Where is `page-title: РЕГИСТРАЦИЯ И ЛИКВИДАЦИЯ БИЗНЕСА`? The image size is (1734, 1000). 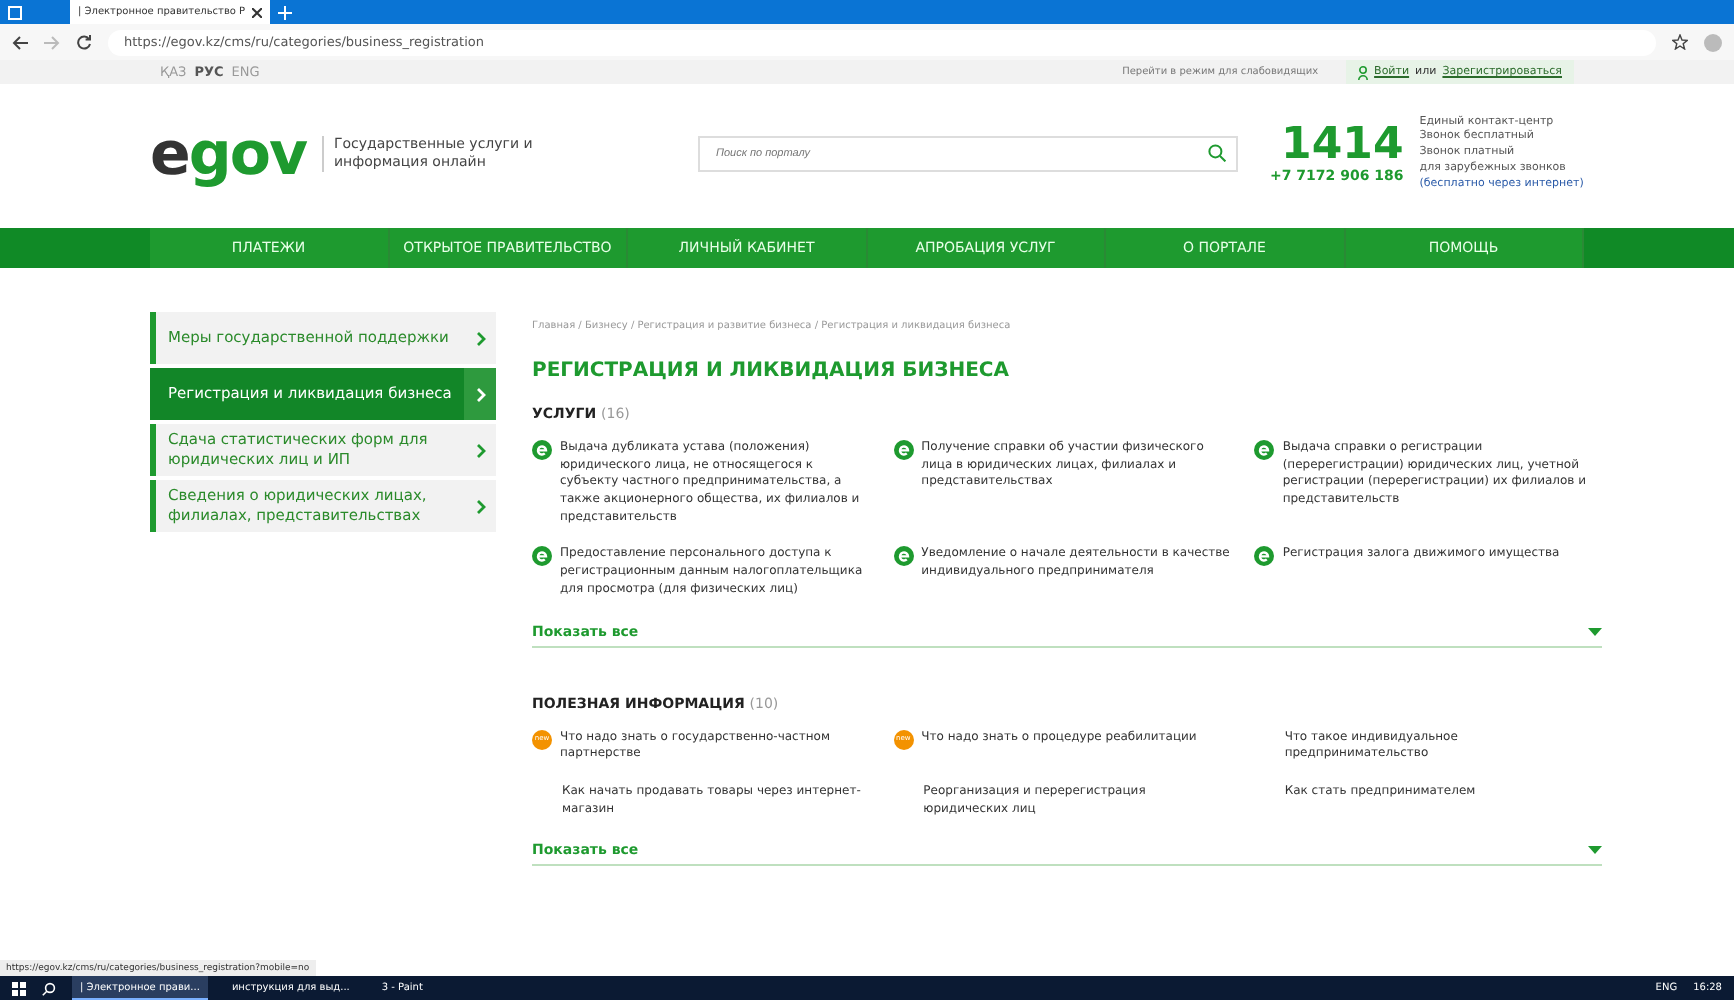
page-title: РЕГИСТРАЦИЯ И ЛИКВИДАЦИЯ БИЗНЕСА is located at coordinates (771, 371).